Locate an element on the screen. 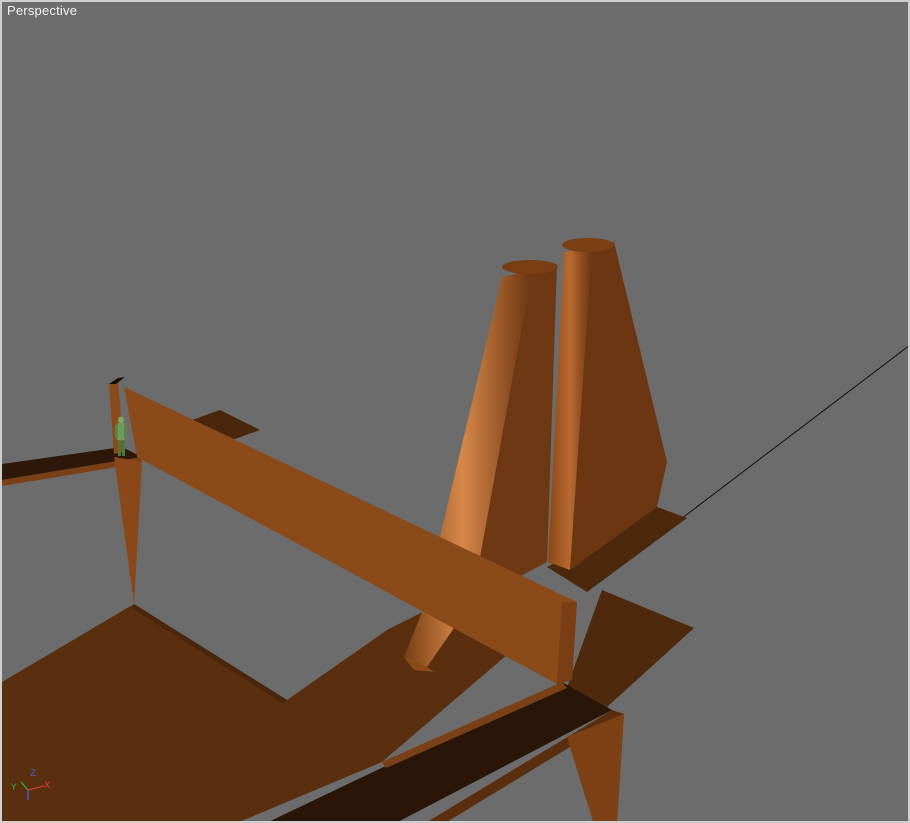 This screenshot has height=823, width=910. lower-right-support is located at coordinates (595, 768).